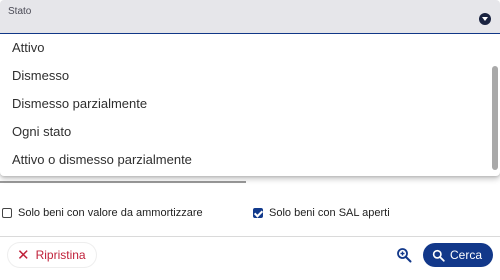  Describe the element at coordinates (245, 48) in the screenshot. I see `menu-item-attivo: Attivo` at that location.